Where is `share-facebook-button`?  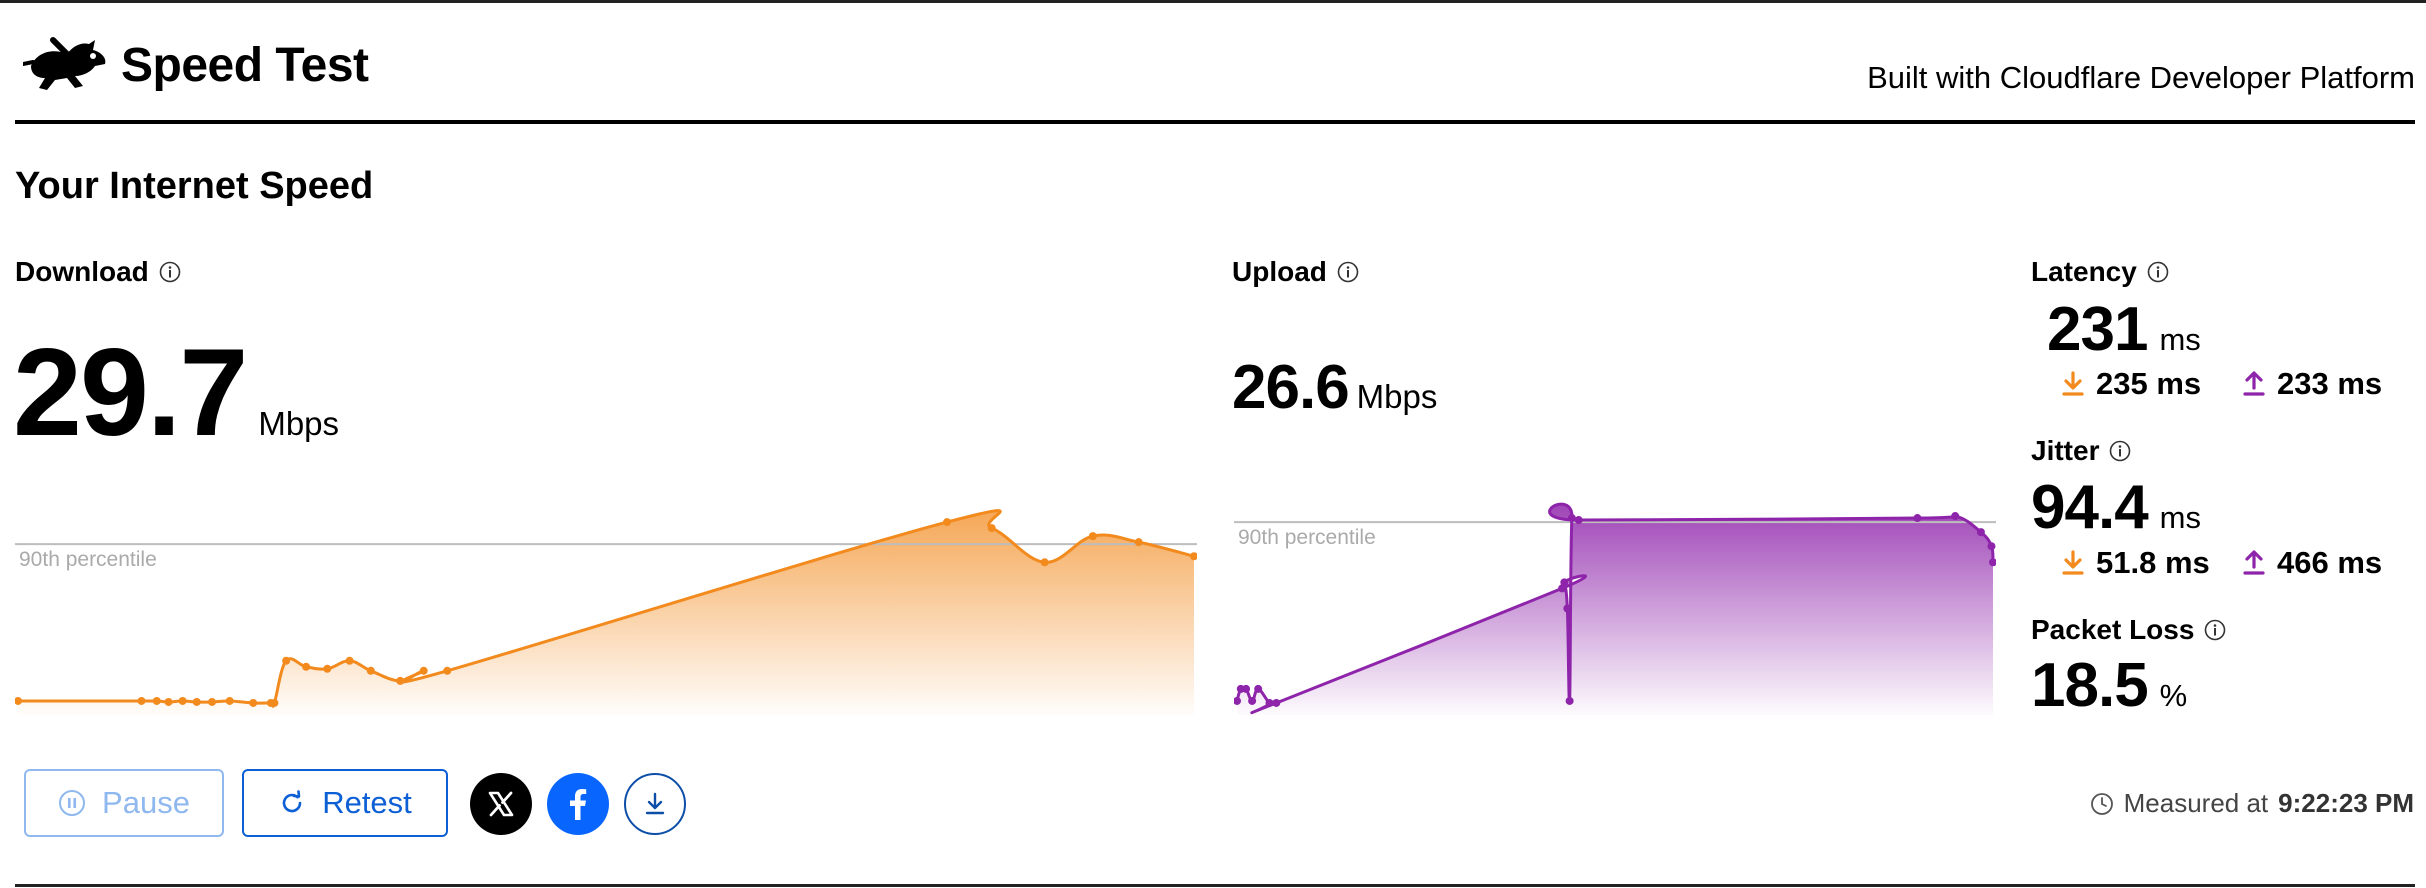
share-facebook-button is located at coordinates (578, 804).